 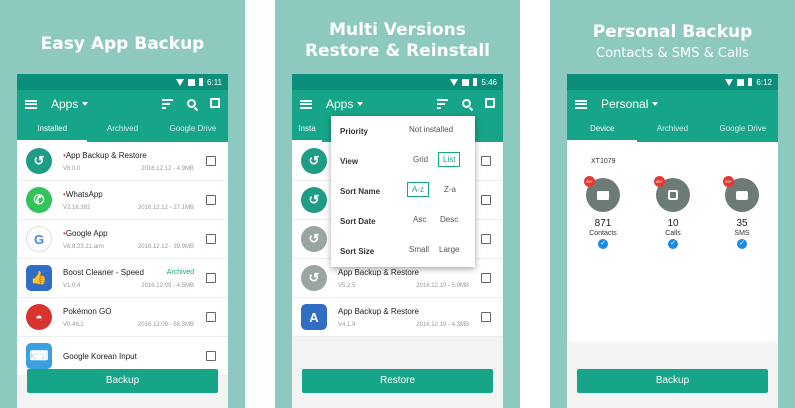 I want to click on calls-counter: 99+ 10 Calls ✓, so click(x=673, y=212).